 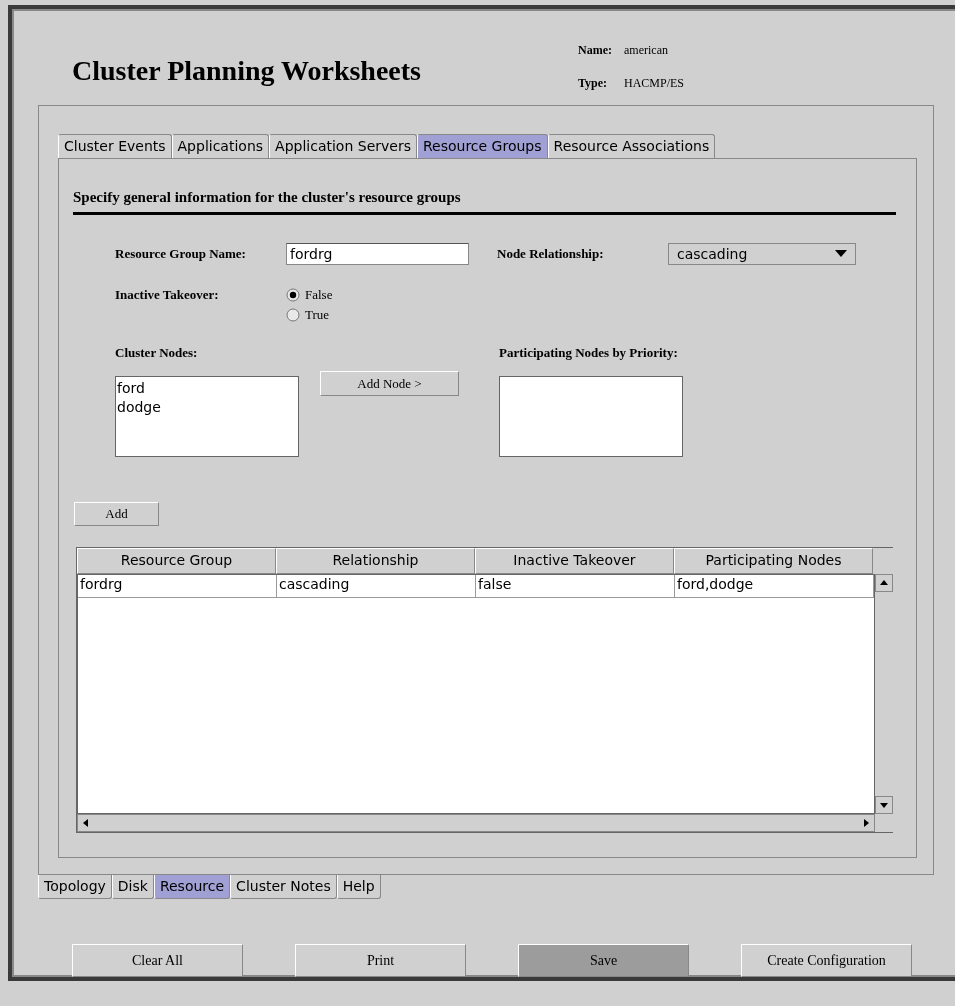 What do you see at coordinates (115, 146) in the screenshot?
I see `tab: Cluster Events` at bounding box center [115, 146].